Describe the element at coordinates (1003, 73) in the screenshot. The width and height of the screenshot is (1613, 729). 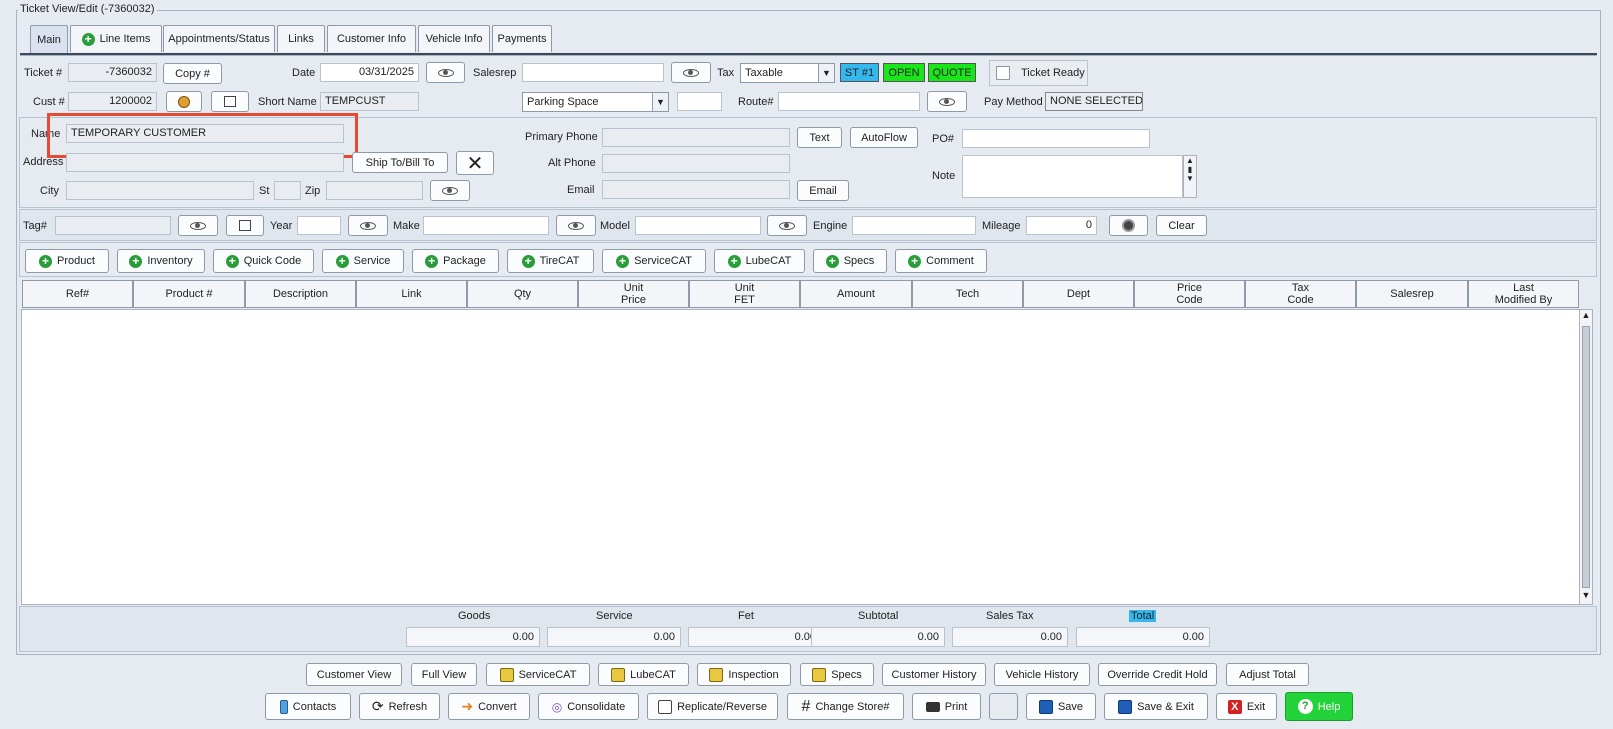
I see `ticket-ready-checkbox` at that location.